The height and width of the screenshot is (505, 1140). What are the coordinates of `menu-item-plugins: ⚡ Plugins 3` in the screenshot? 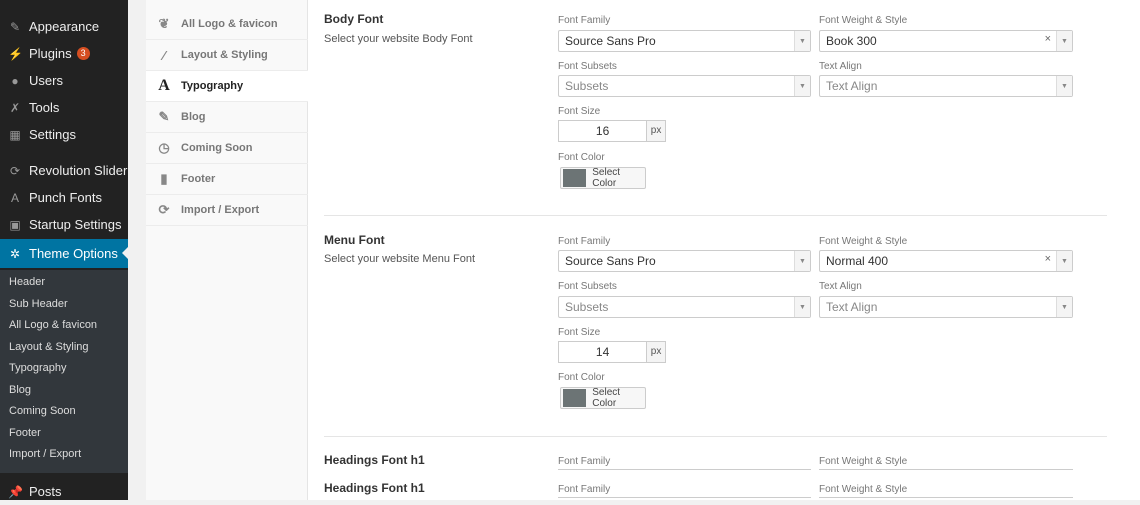 It's located at (64, 53).